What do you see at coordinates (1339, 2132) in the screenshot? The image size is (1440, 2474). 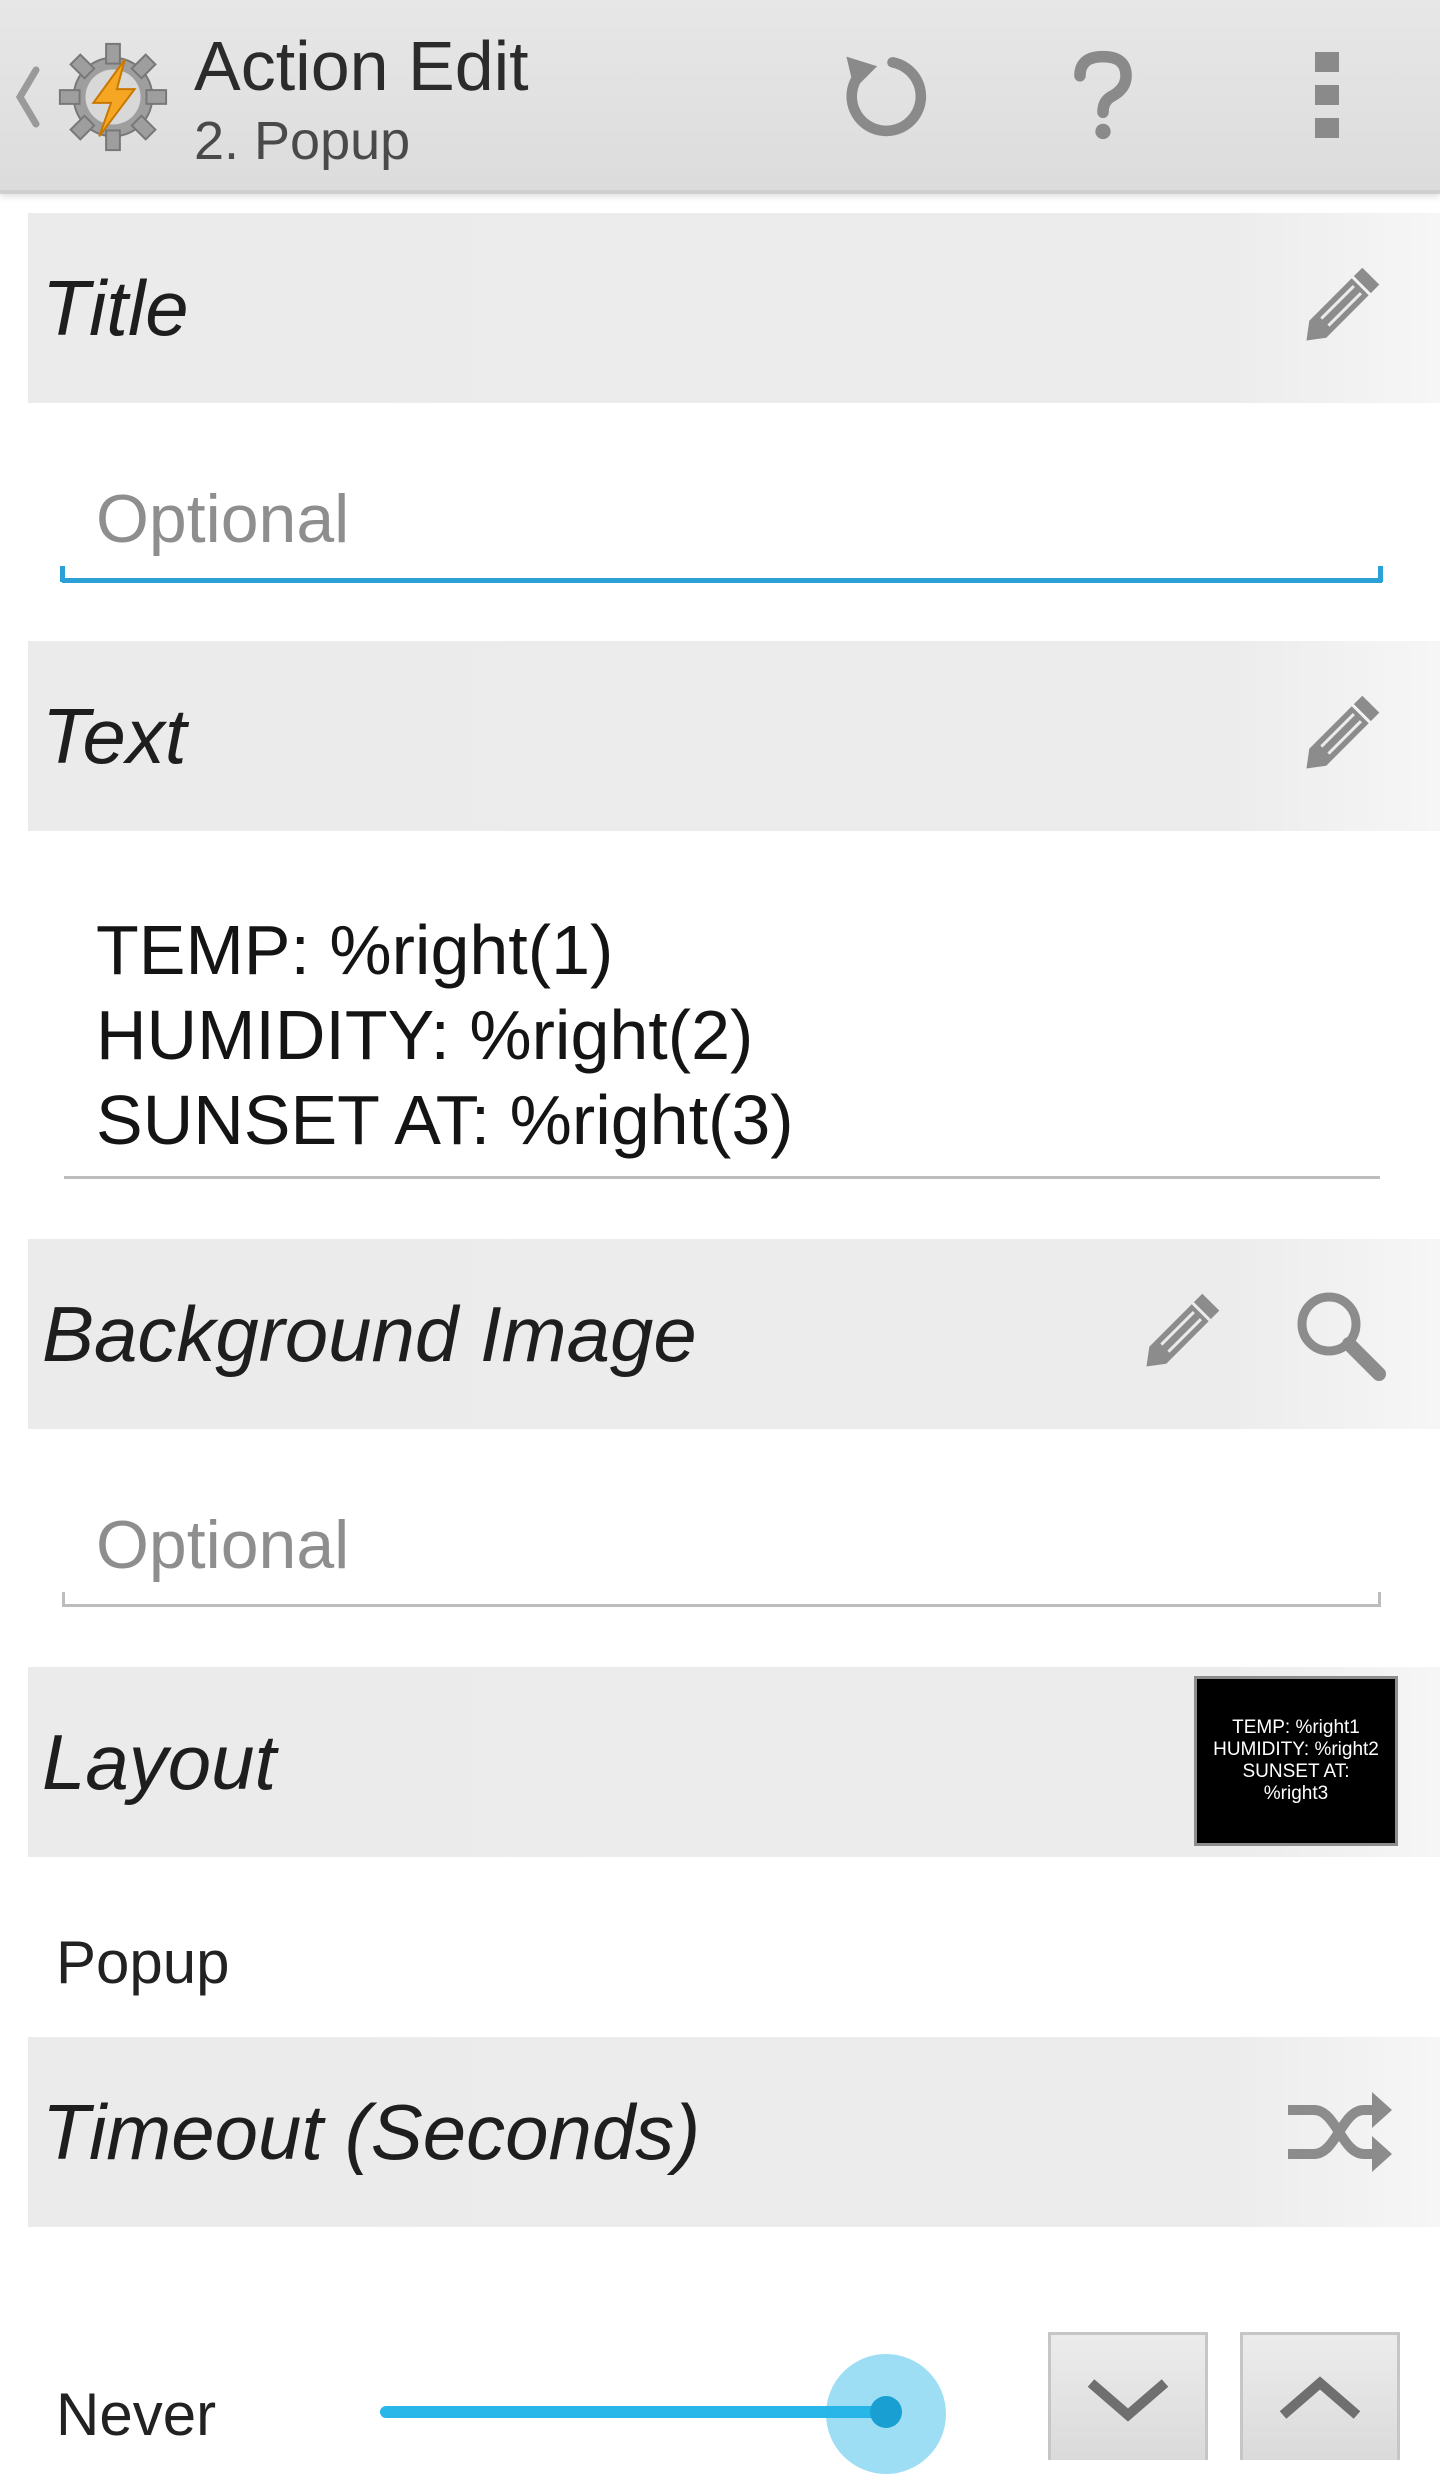 I see `shuffle-icon` at bounding box center [1339, 2132].